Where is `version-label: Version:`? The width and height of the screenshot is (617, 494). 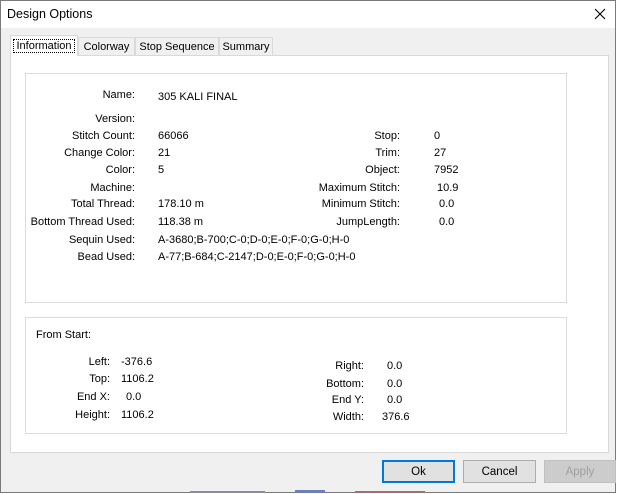
version-label: Version: is located at coordinates (115, 119).